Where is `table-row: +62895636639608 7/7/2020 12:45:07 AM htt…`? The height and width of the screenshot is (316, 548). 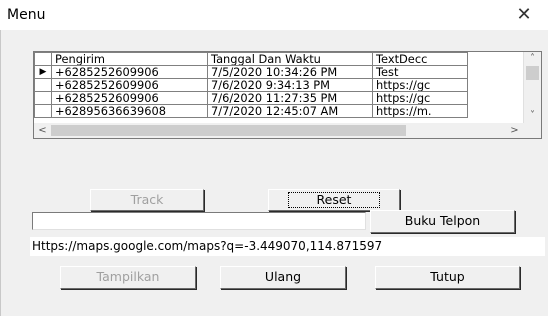 table-row: +62895636639608 7/7/2020 12:45:07 AM htt… is located at coordinates (251, 111).